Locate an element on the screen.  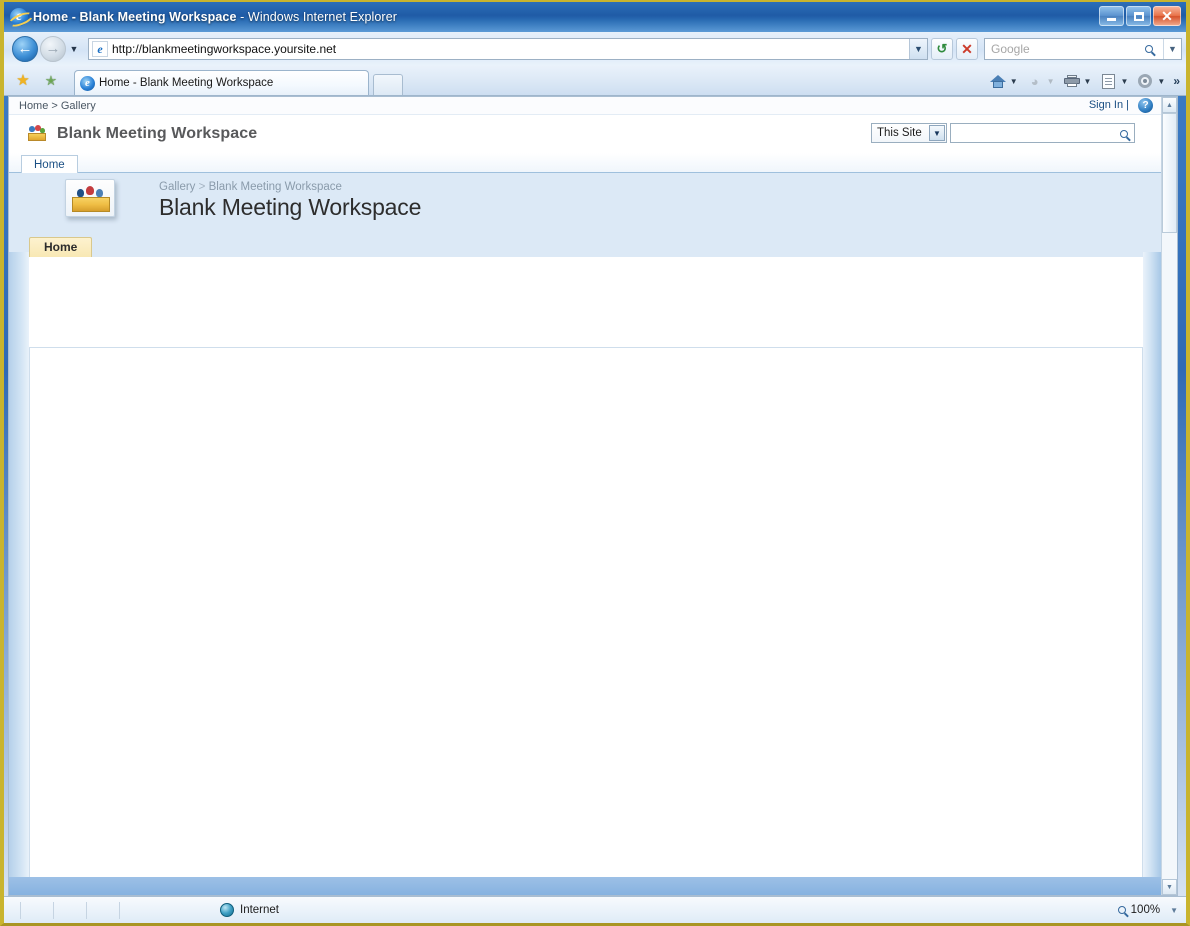
maximize-button is located at coordinates (1138, 16).